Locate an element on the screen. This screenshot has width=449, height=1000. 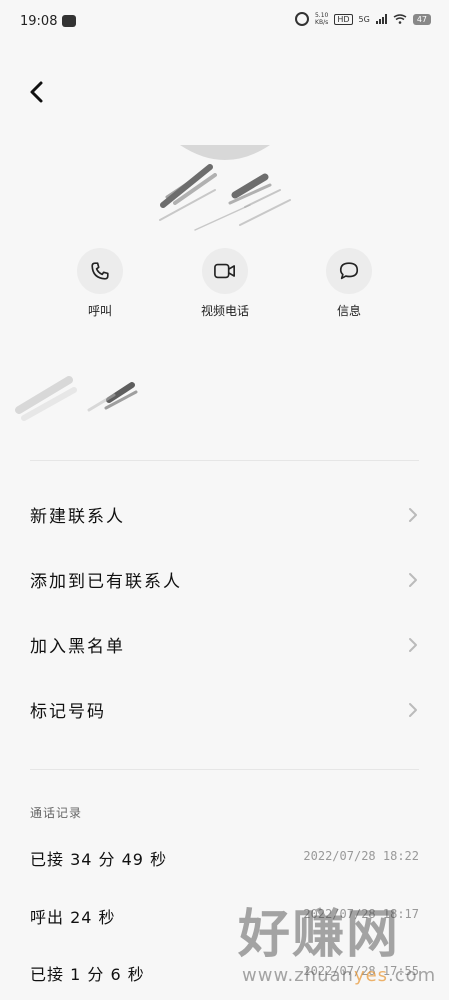
alarm-icon is located at coordinates (301, 19).